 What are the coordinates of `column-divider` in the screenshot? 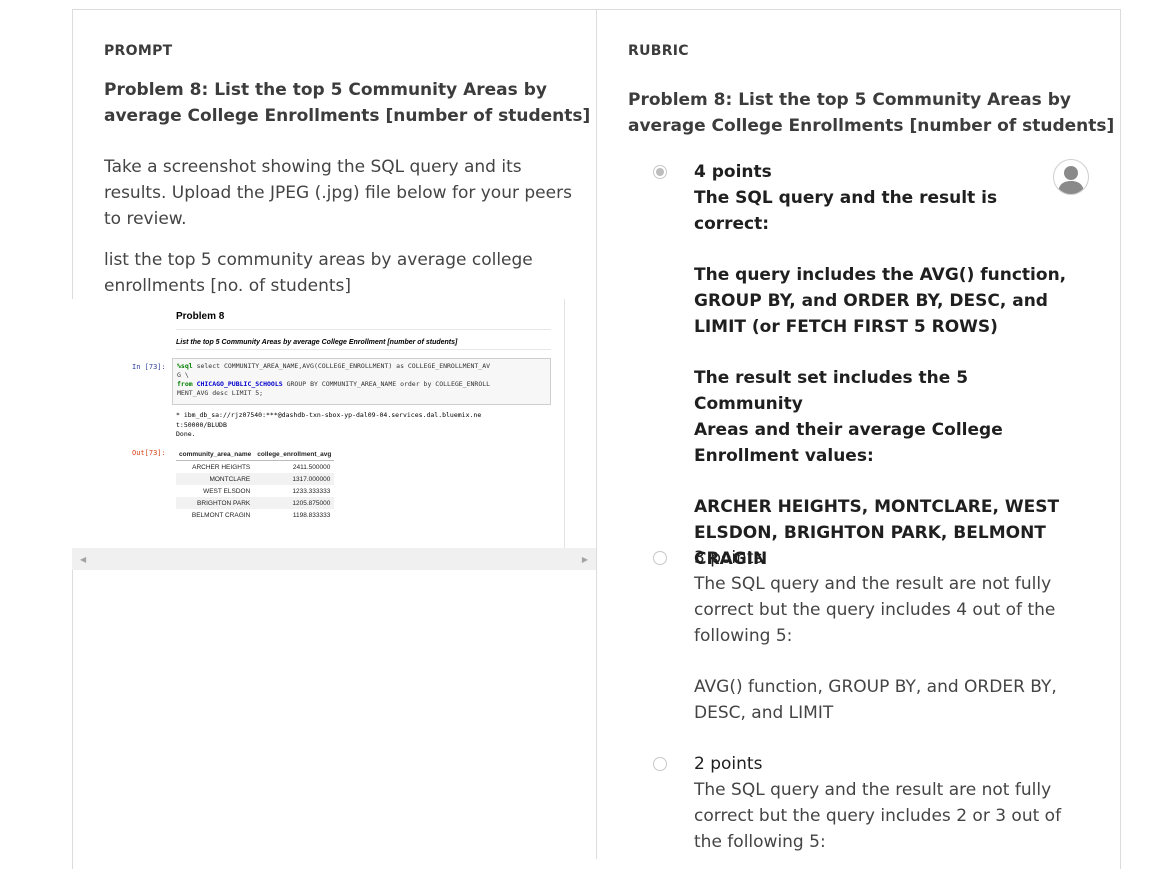 It's located at (596, 434).